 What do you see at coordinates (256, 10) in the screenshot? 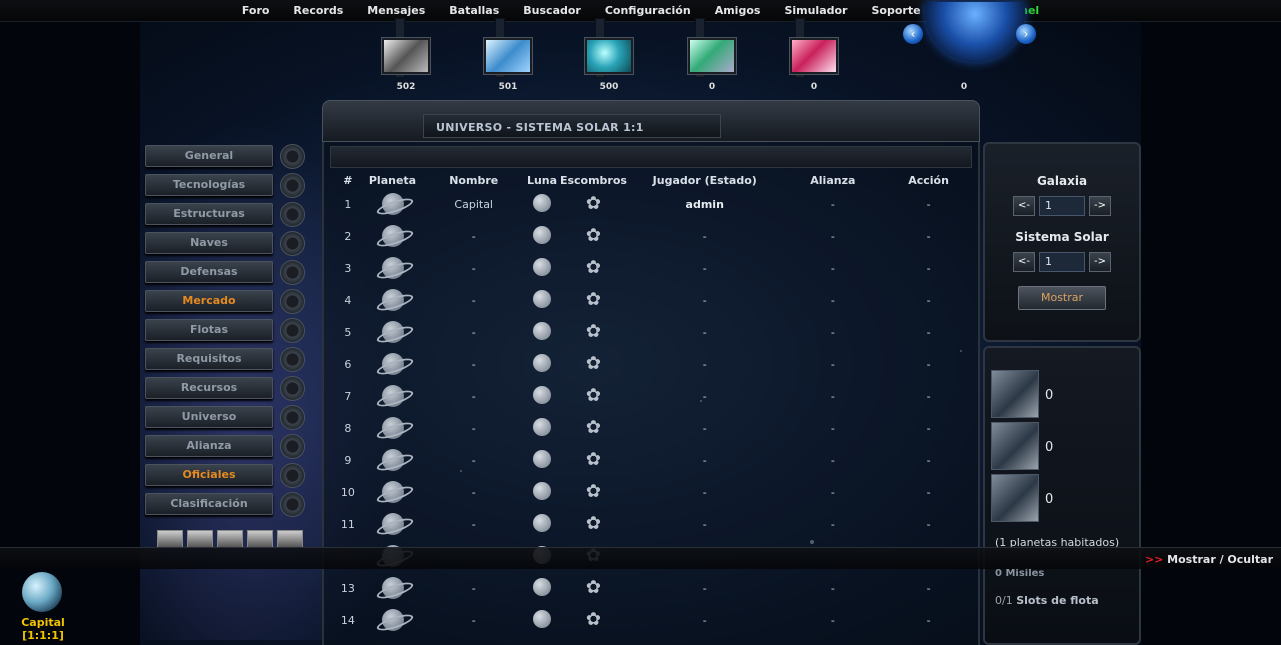
I see `nav-link-foro: Foro` at bounding box center [256, 10].